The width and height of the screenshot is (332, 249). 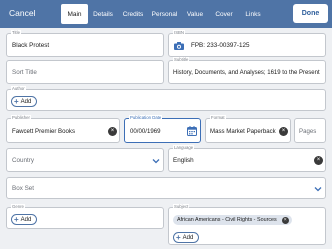 I want to click on remove-subject-icon: ×, so click(x=285, y=220).